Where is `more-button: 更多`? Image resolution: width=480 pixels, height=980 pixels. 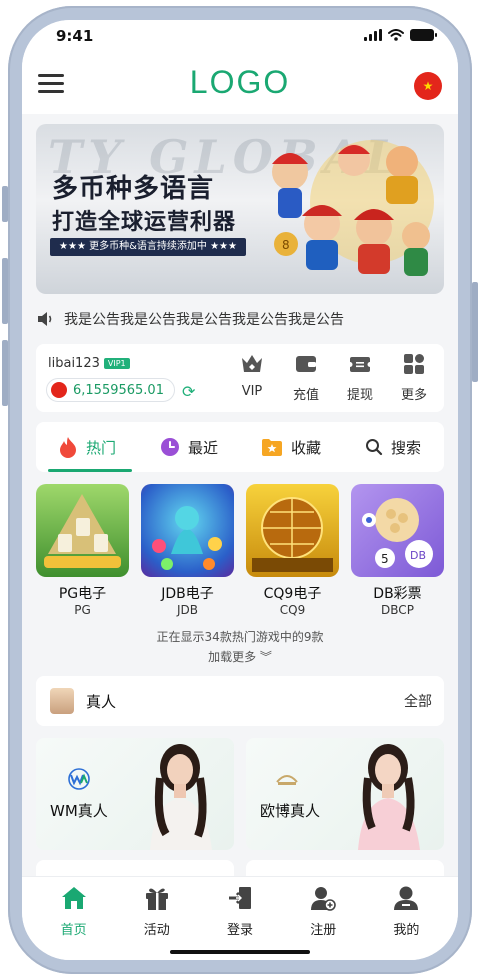 more-button: 更多 is located at coordinates (414, 377).